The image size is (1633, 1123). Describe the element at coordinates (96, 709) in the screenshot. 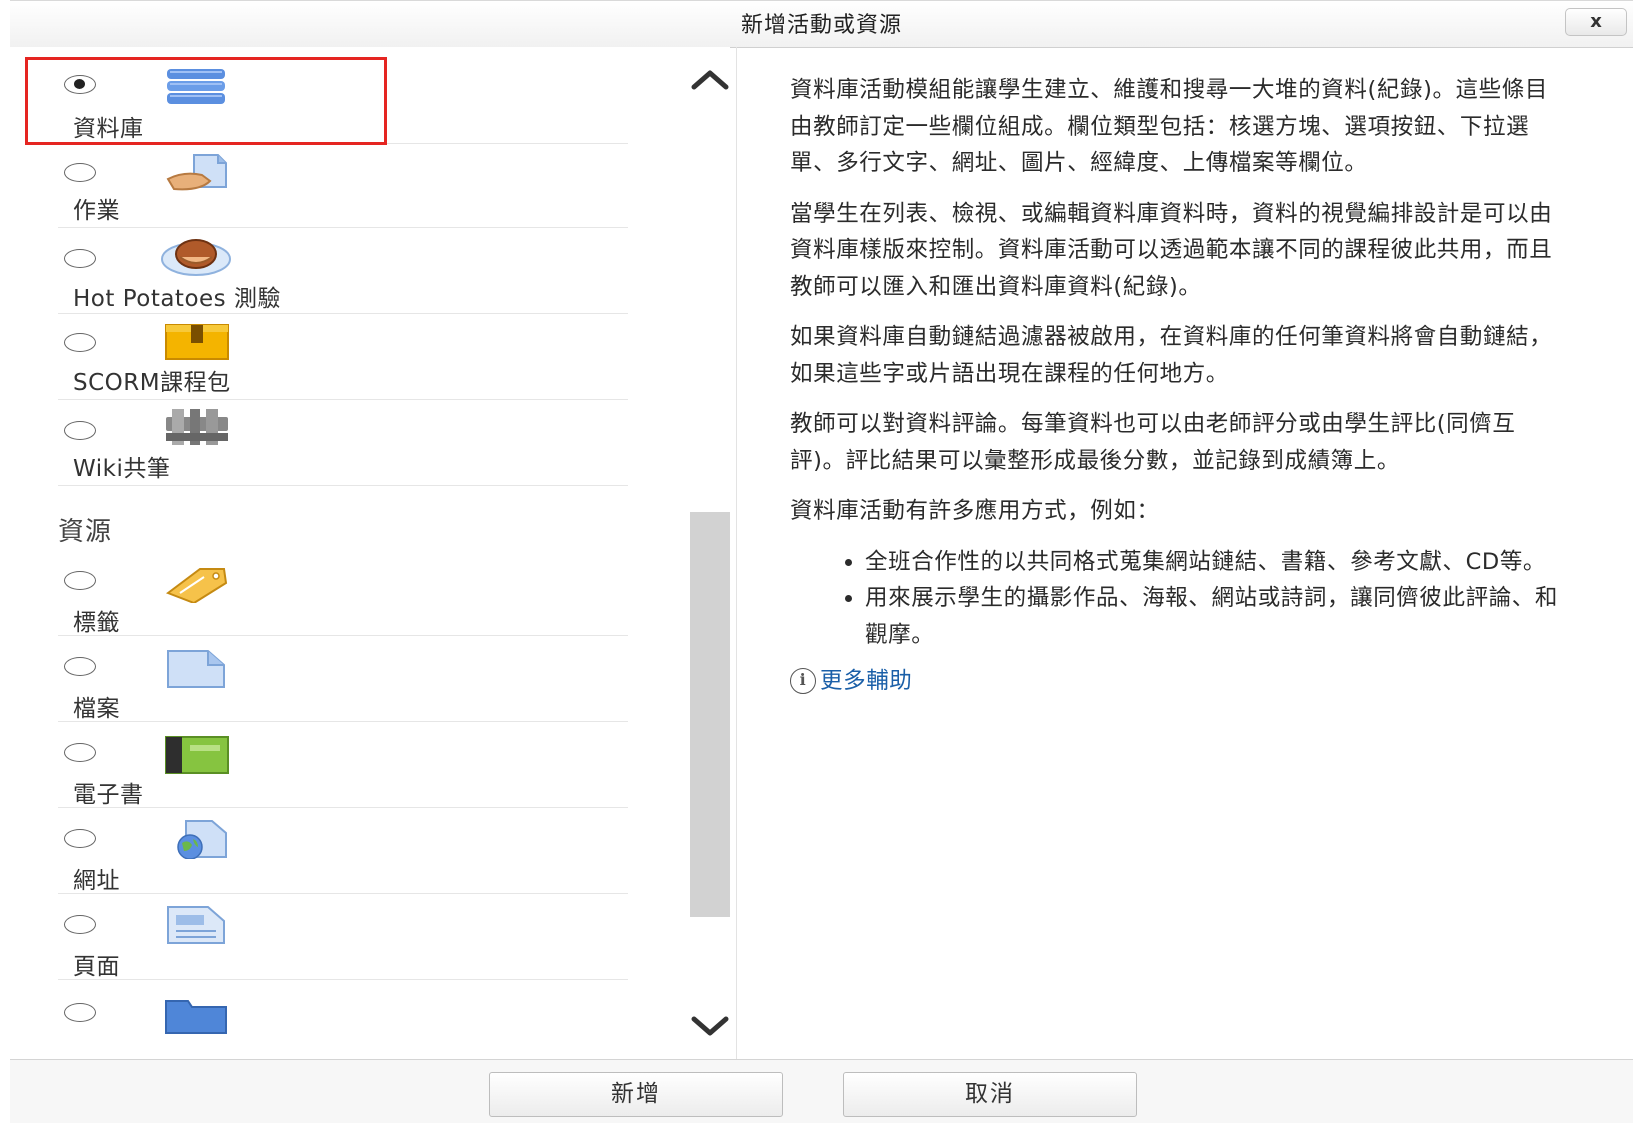

I see `option-label: 檔案` at that location.